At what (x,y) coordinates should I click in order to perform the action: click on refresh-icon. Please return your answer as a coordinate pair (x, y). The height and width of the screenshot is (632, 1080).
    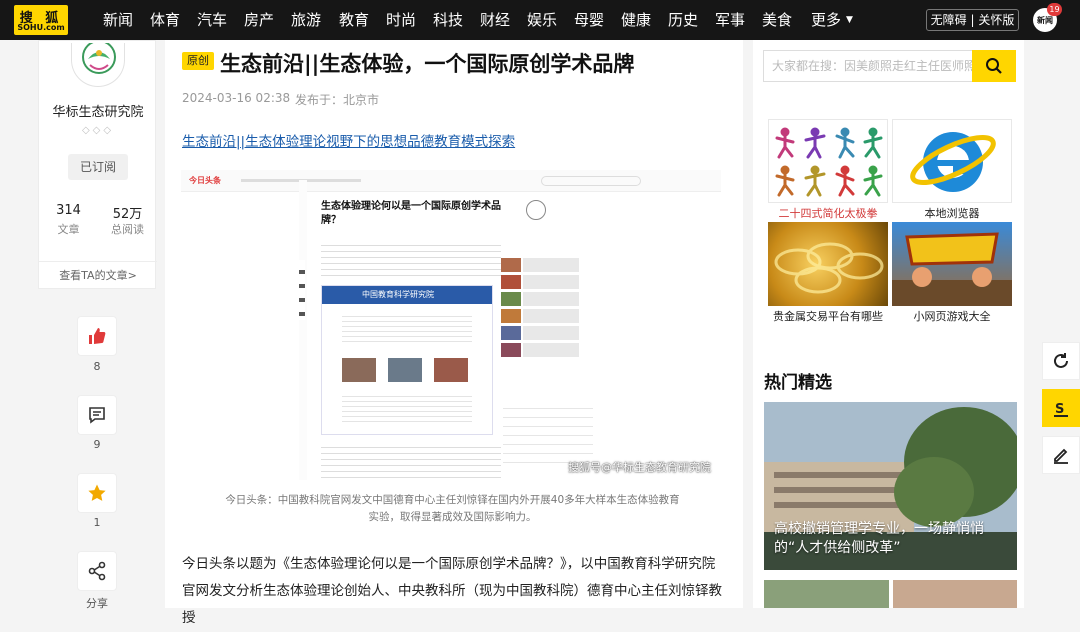
    Looking at the image, I should click on (1061, 360).